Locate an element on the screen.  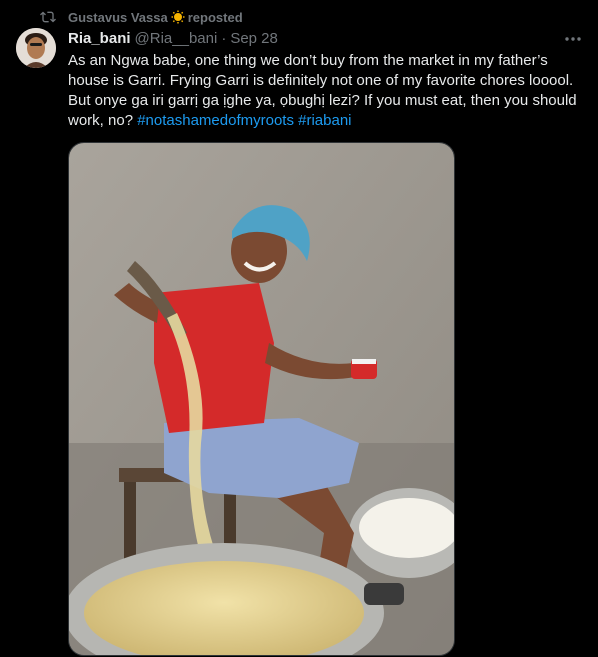
hashtag-link: #notashamedofmyroots is located at coordinates (215, 120).